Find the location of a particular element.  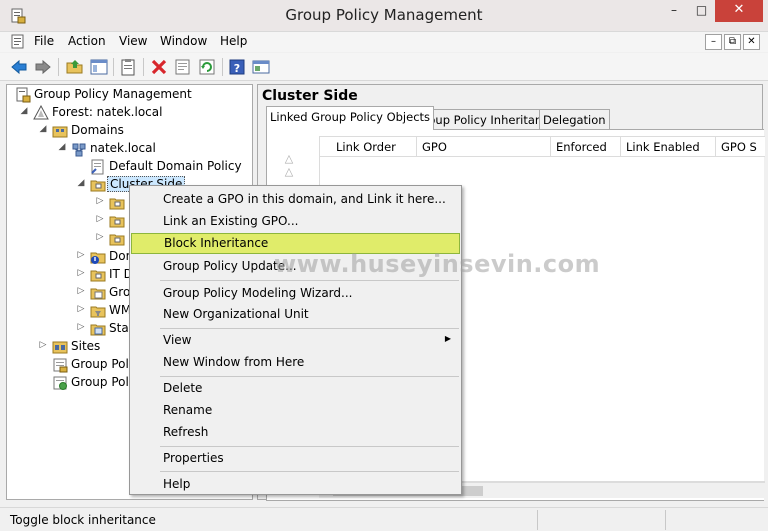

wmi-folder-icon is located at coordinates (98, 312).